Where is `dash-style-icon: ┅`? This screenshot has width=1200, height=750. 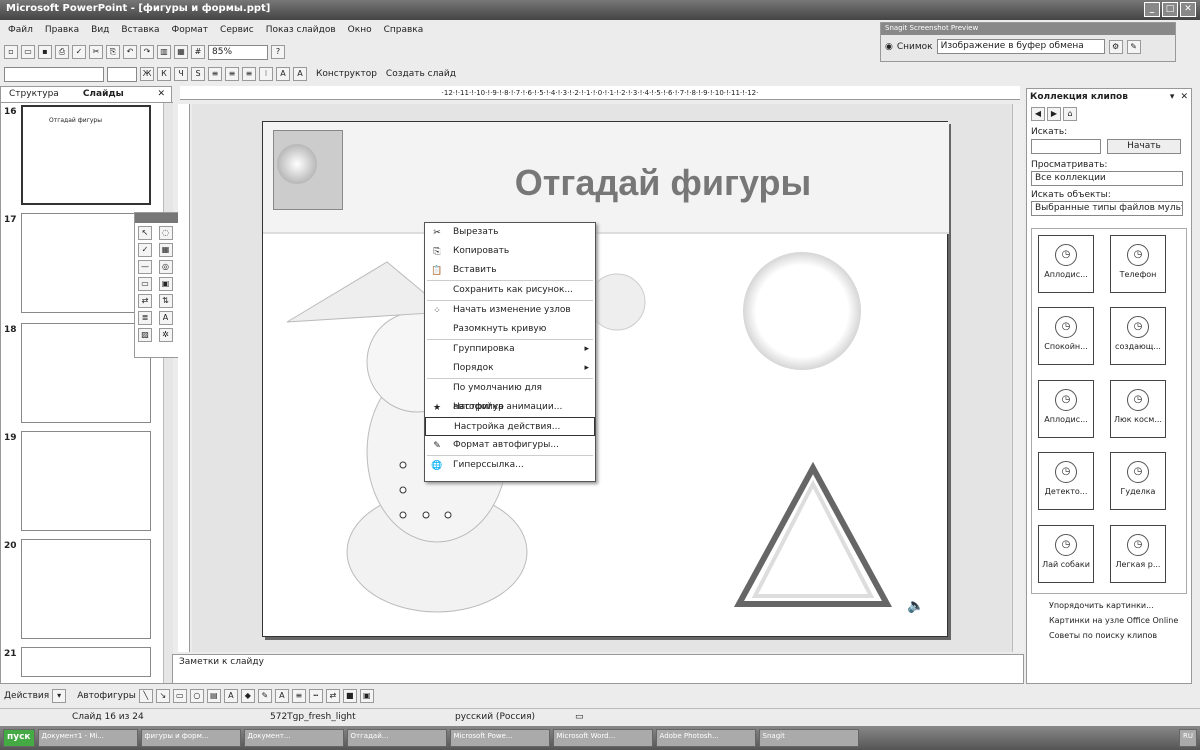
dash-style-icon: ┅ is located at coordinates (315, 696).